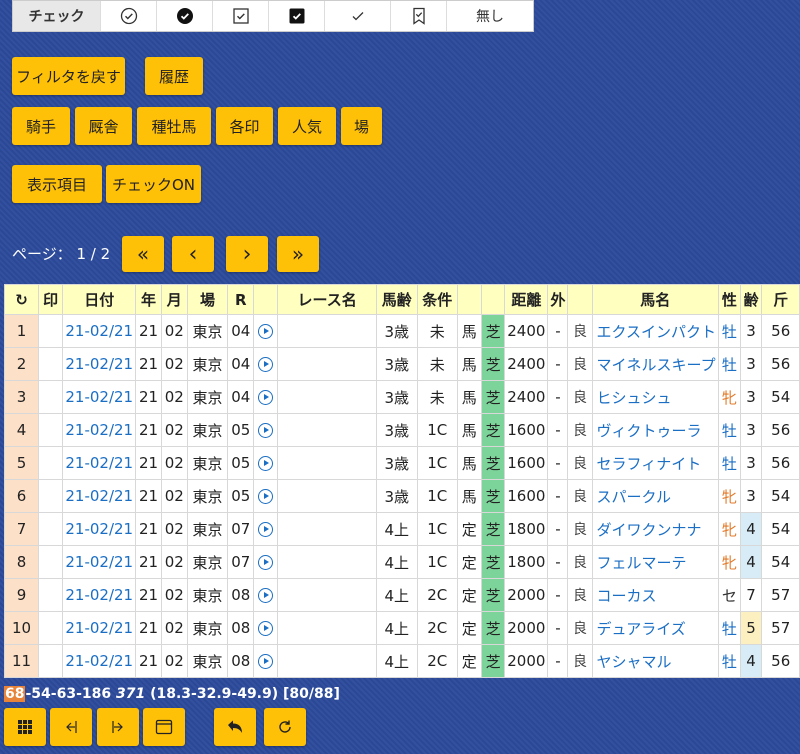  What do you see at coordinates (51, 299) in the screenshot?
I see `header-mark: 印` at bounding box center [51, 299].